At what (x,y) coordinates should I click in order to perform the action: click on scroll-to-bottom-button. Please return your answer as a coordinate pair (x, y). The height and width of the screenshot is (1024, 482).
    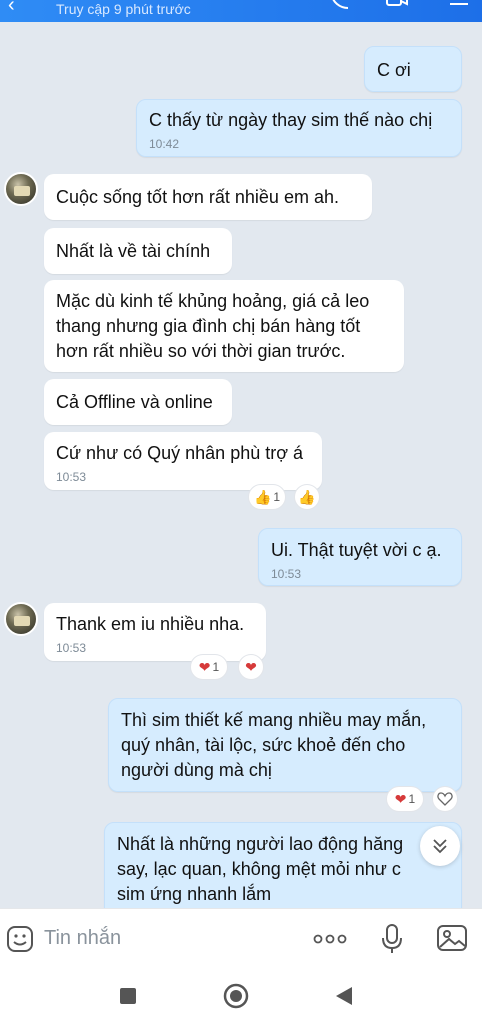
    Looking at the image, I should click on (440, 846).